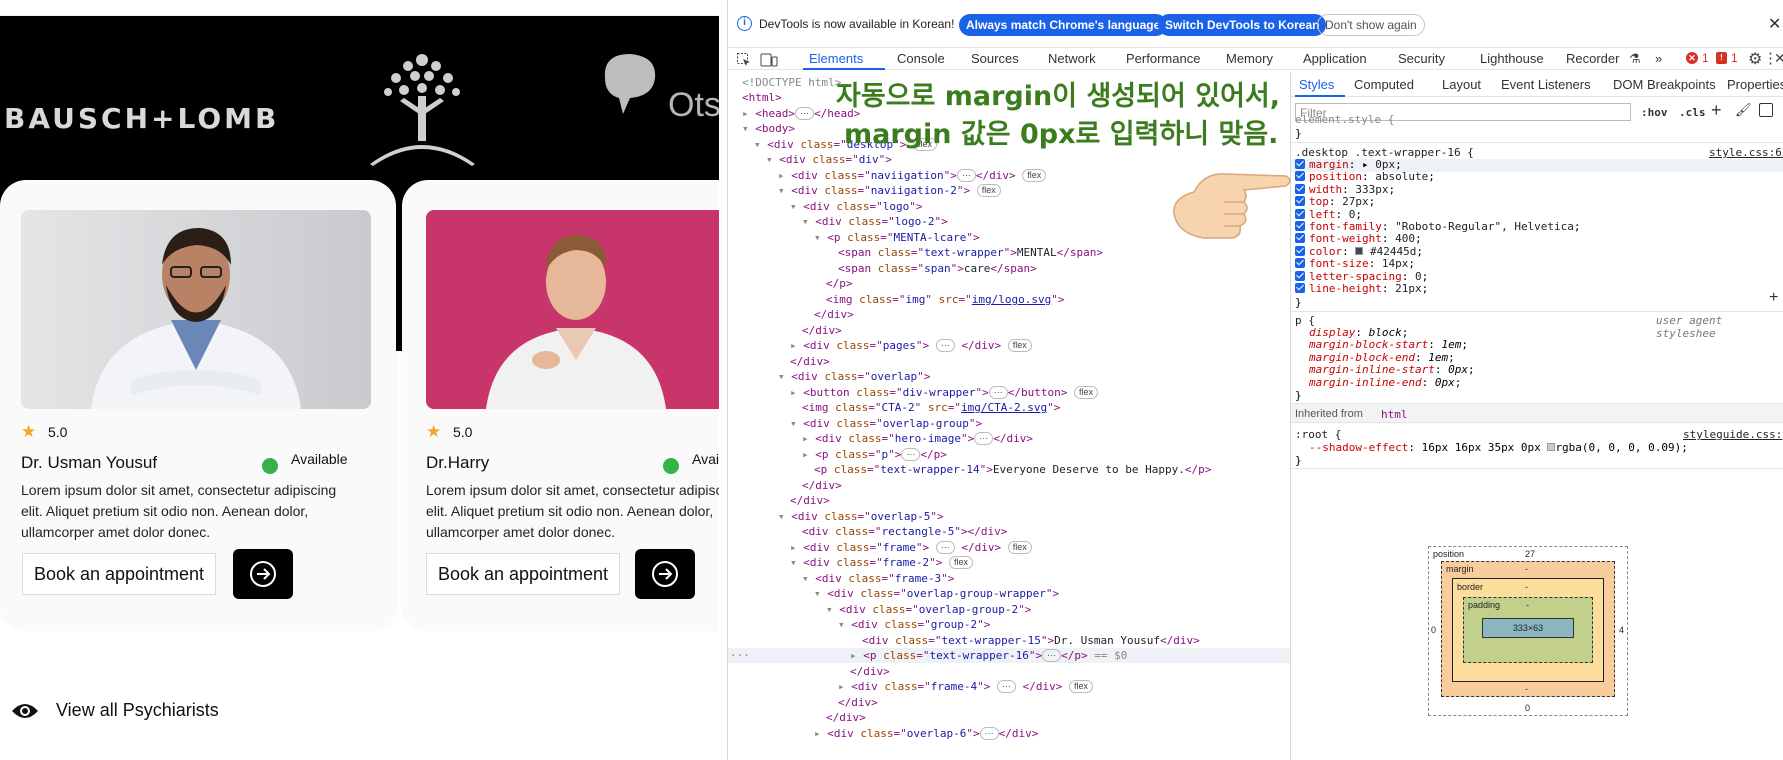  What do you see at coordinates (29, 431) in the screenshot?
I see `star-icon: ★` at bounding box center [29, 431].